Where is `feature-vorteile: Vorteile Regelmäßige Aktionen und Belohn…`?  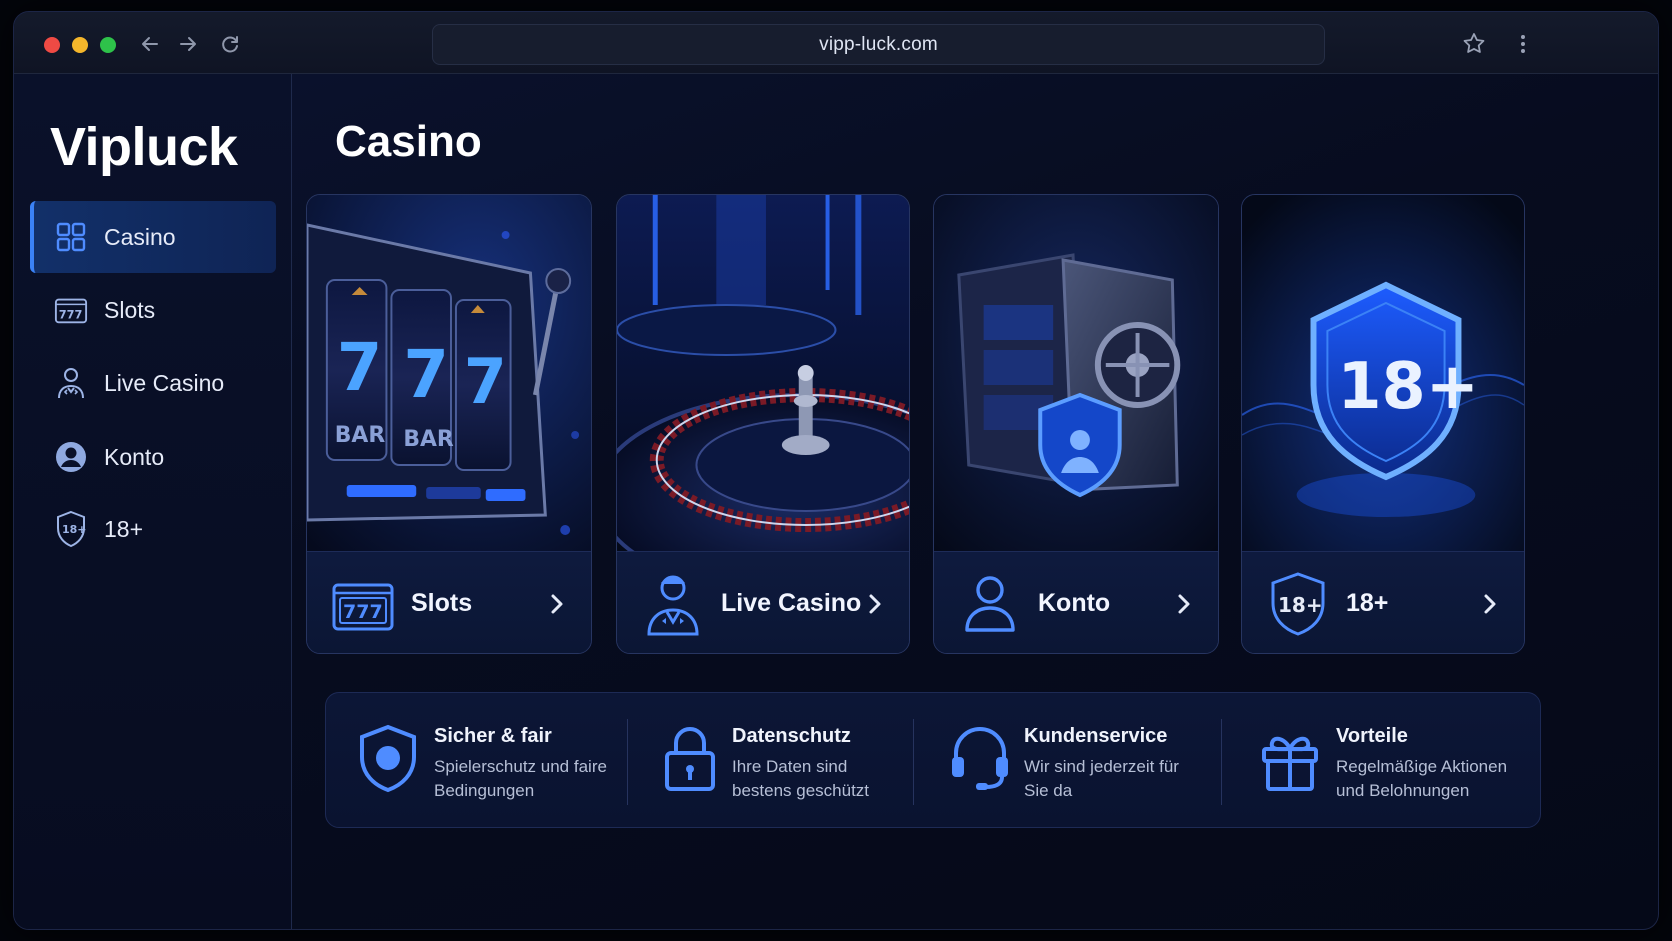
feature-vorteile: Vorteile Regelmäßige Aktionen und Belohn… is located at coordinates (1381, 761).